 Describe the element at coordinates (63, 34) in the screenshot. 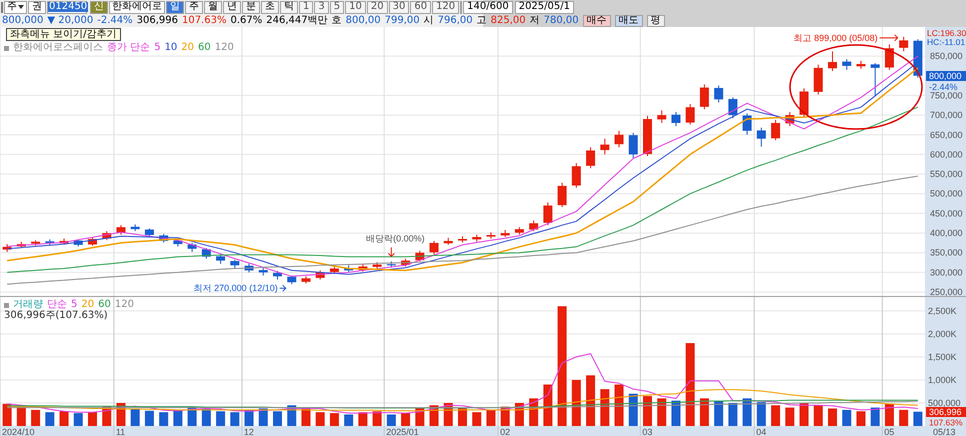

I see `tooltip: 좌측메뉴 보이기/감추기` at that location.